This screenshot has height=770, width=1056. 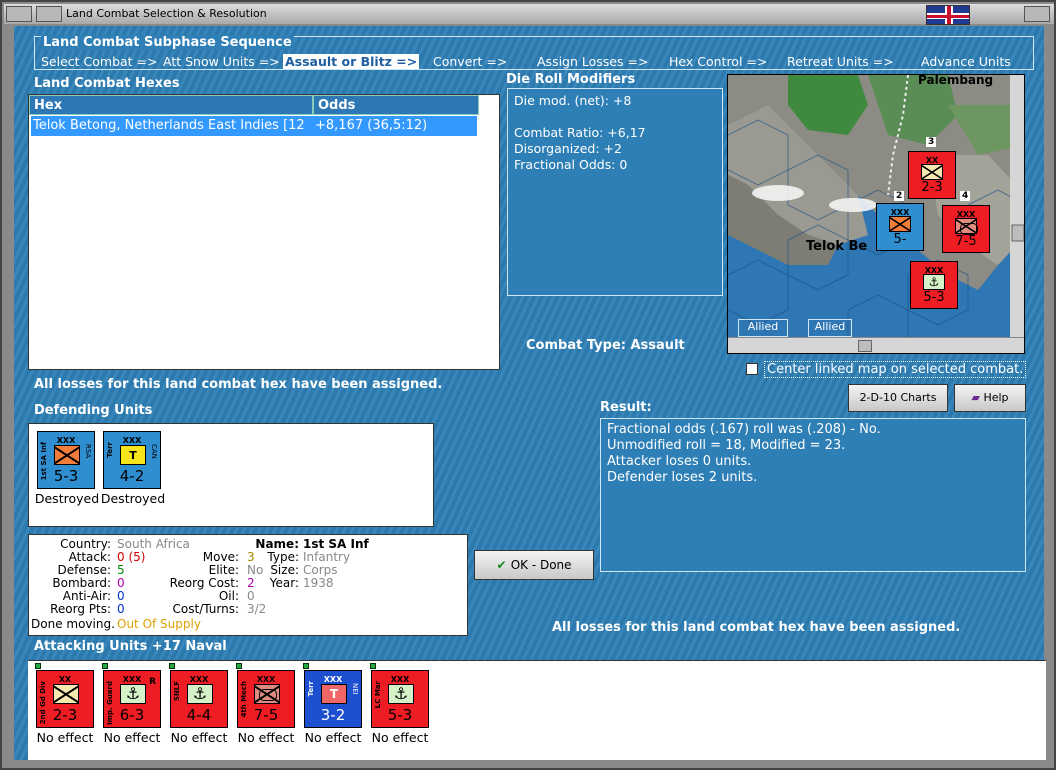 What do you see at coordinates (1037, 14) in the screenshot?
I see `close-button` at bounding box center [1037, 14].